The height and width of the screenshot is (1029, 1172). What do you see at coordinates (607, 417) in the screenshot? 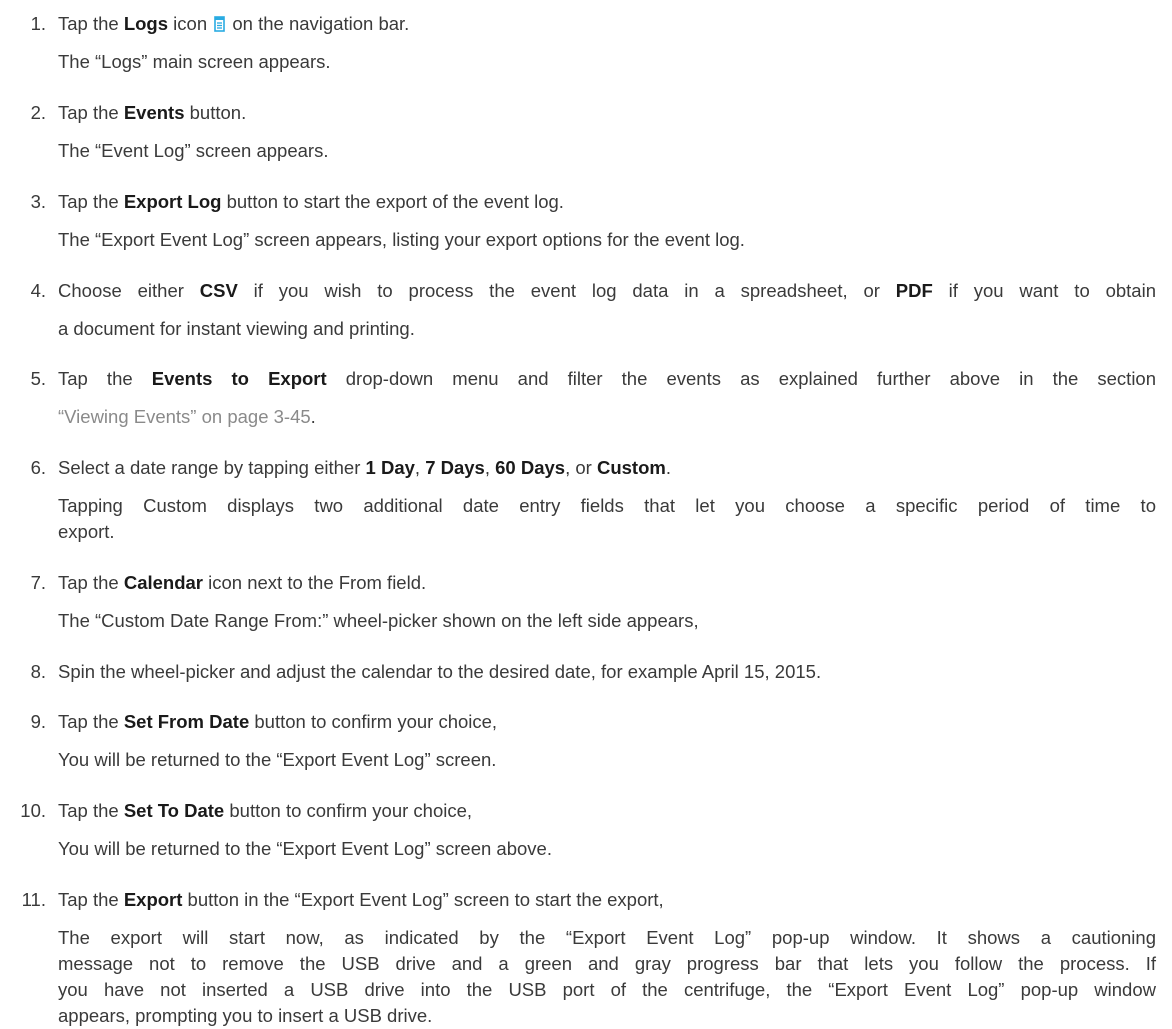
I see `step-instruction-cont: “Viewing Events” on page 3-45.` at bounding box center [607, 417].